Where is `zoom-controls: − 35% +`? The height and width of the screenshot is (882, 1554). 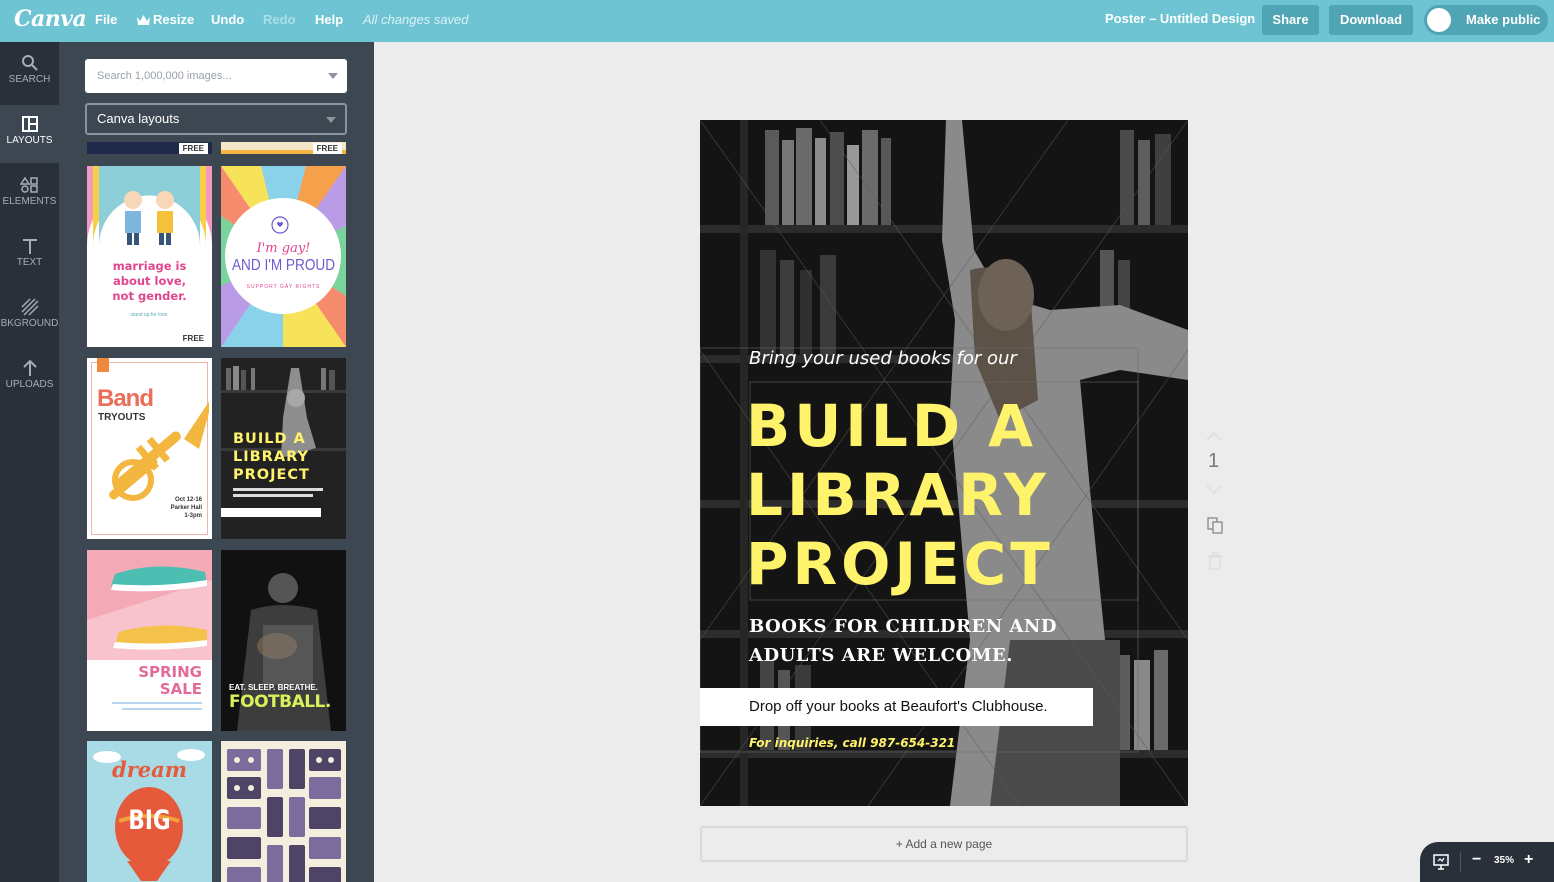 zoom-controls: − 35% + is located at coordinates (1487, 862).